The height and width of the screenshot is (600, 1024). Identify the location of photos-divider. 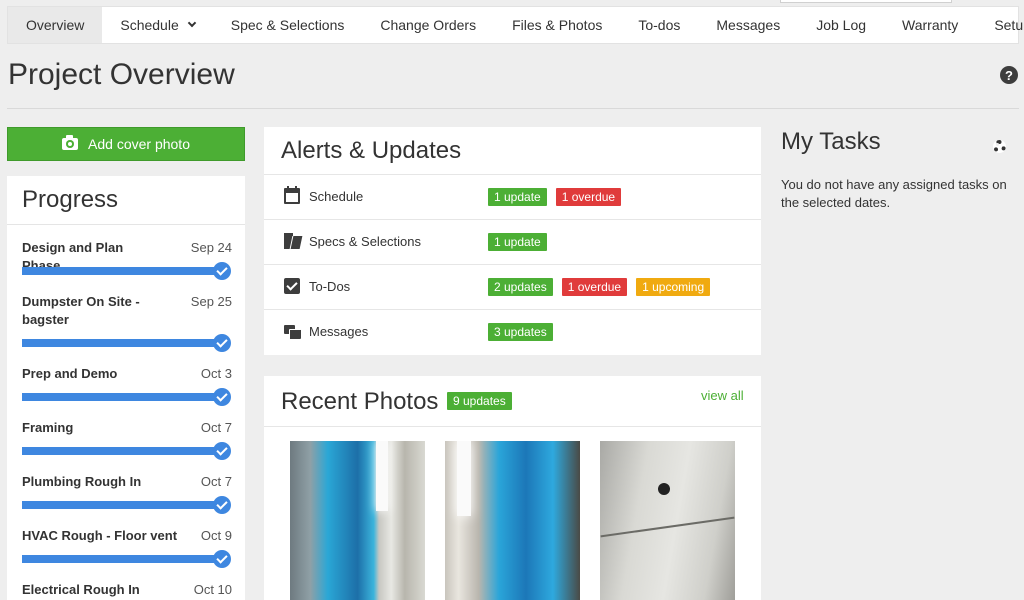
(512, 426).